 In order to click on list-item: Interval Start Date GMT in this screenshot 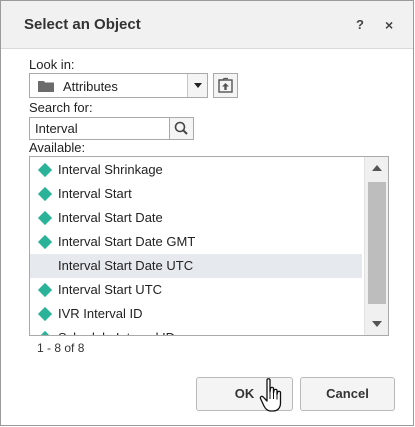, I will do `click(196, 242)`.